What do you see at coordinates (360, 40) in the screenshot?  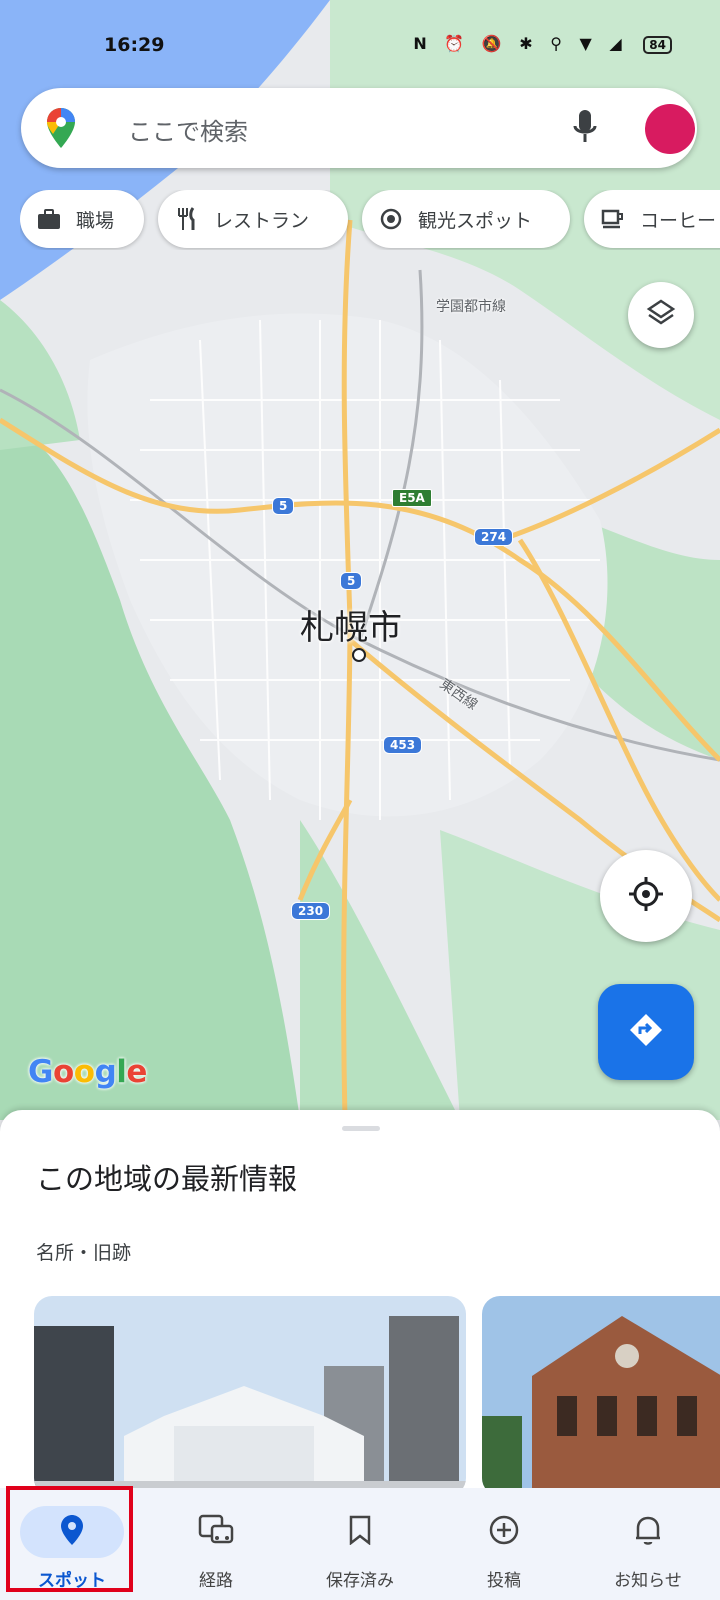 I see `status-bar: 16:29 N ⏰ 🔕 ✱ ⚲ ▼ ◢ 84` at bounding box center [360, 40].